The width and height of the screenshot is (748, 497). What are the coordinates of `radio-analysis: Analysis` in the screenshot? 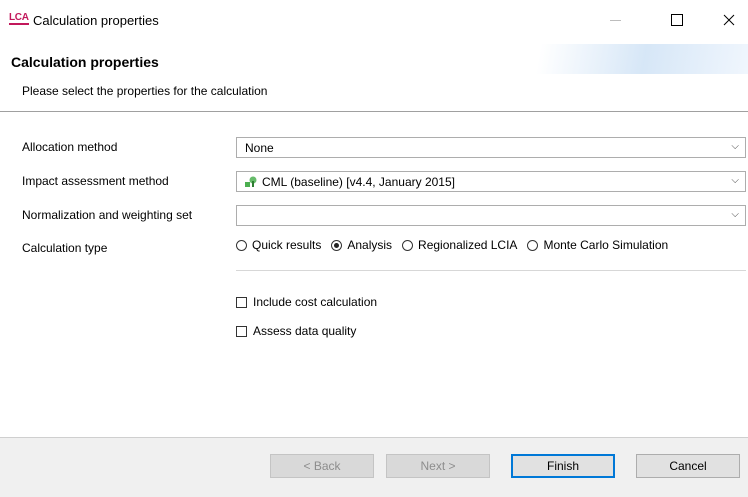 It's located at (361, 245).